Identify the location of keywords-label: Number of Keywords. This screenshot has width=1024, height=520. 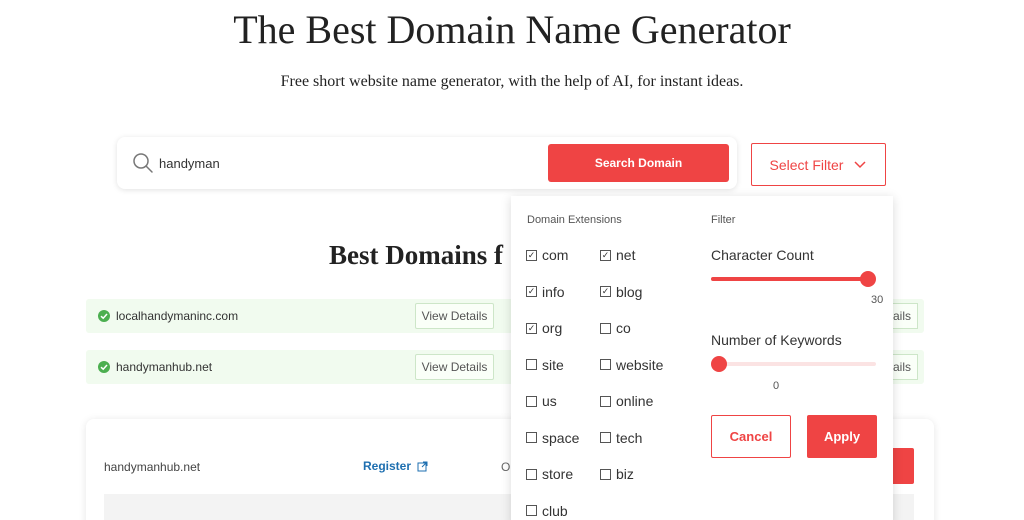
(776, 340).